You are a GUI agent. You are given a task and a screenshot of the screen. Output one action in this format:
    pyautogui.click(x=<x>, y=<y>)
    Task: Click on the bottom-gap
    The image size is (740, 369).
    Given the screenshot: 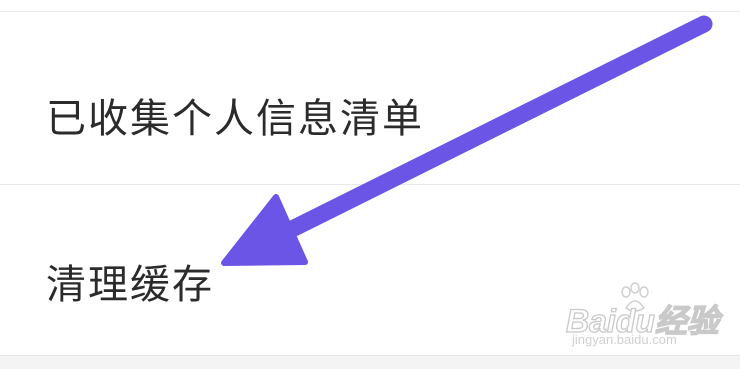 What is the action you would take?
    pyautogui.click(x=370, y=362)
    